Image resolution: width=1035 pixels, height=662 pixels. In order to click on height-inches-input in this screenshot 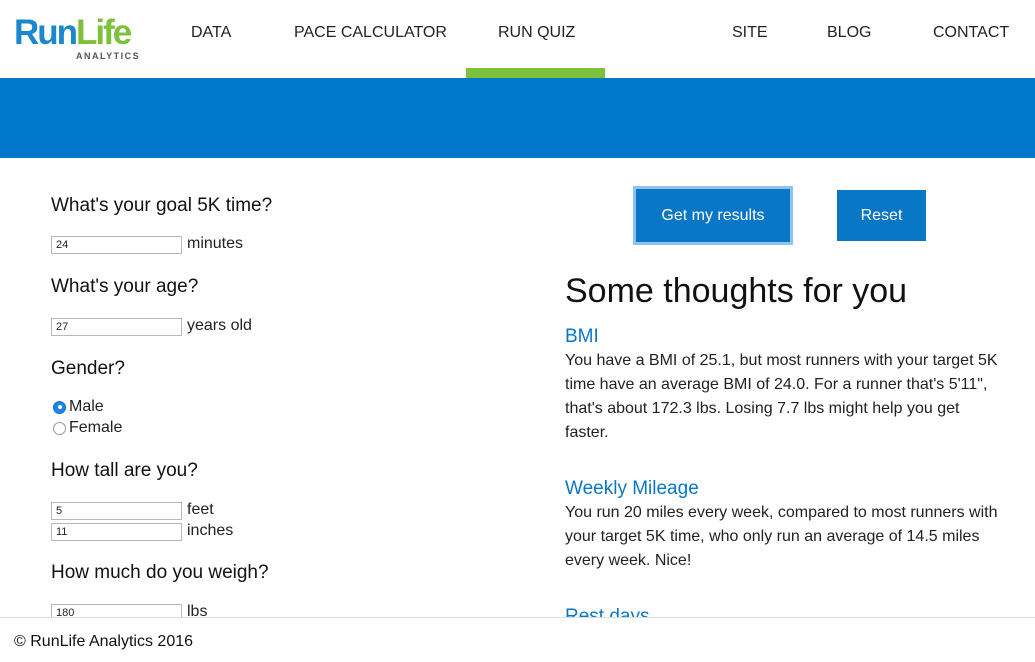, I will do `click(116, 532)`.